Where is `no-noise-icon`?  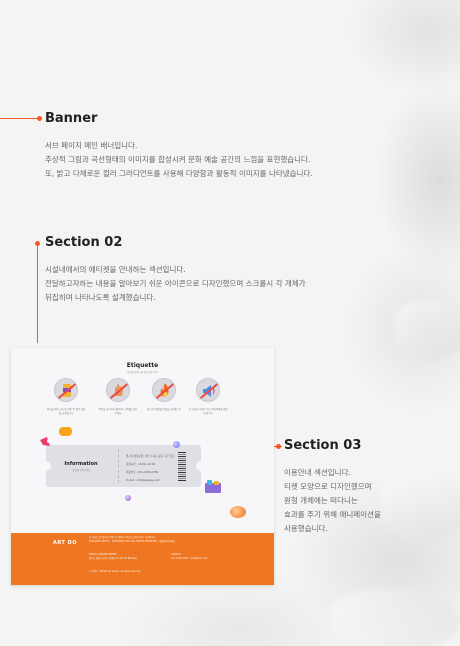 no-noise-icon is located at coordinates (208, 390).